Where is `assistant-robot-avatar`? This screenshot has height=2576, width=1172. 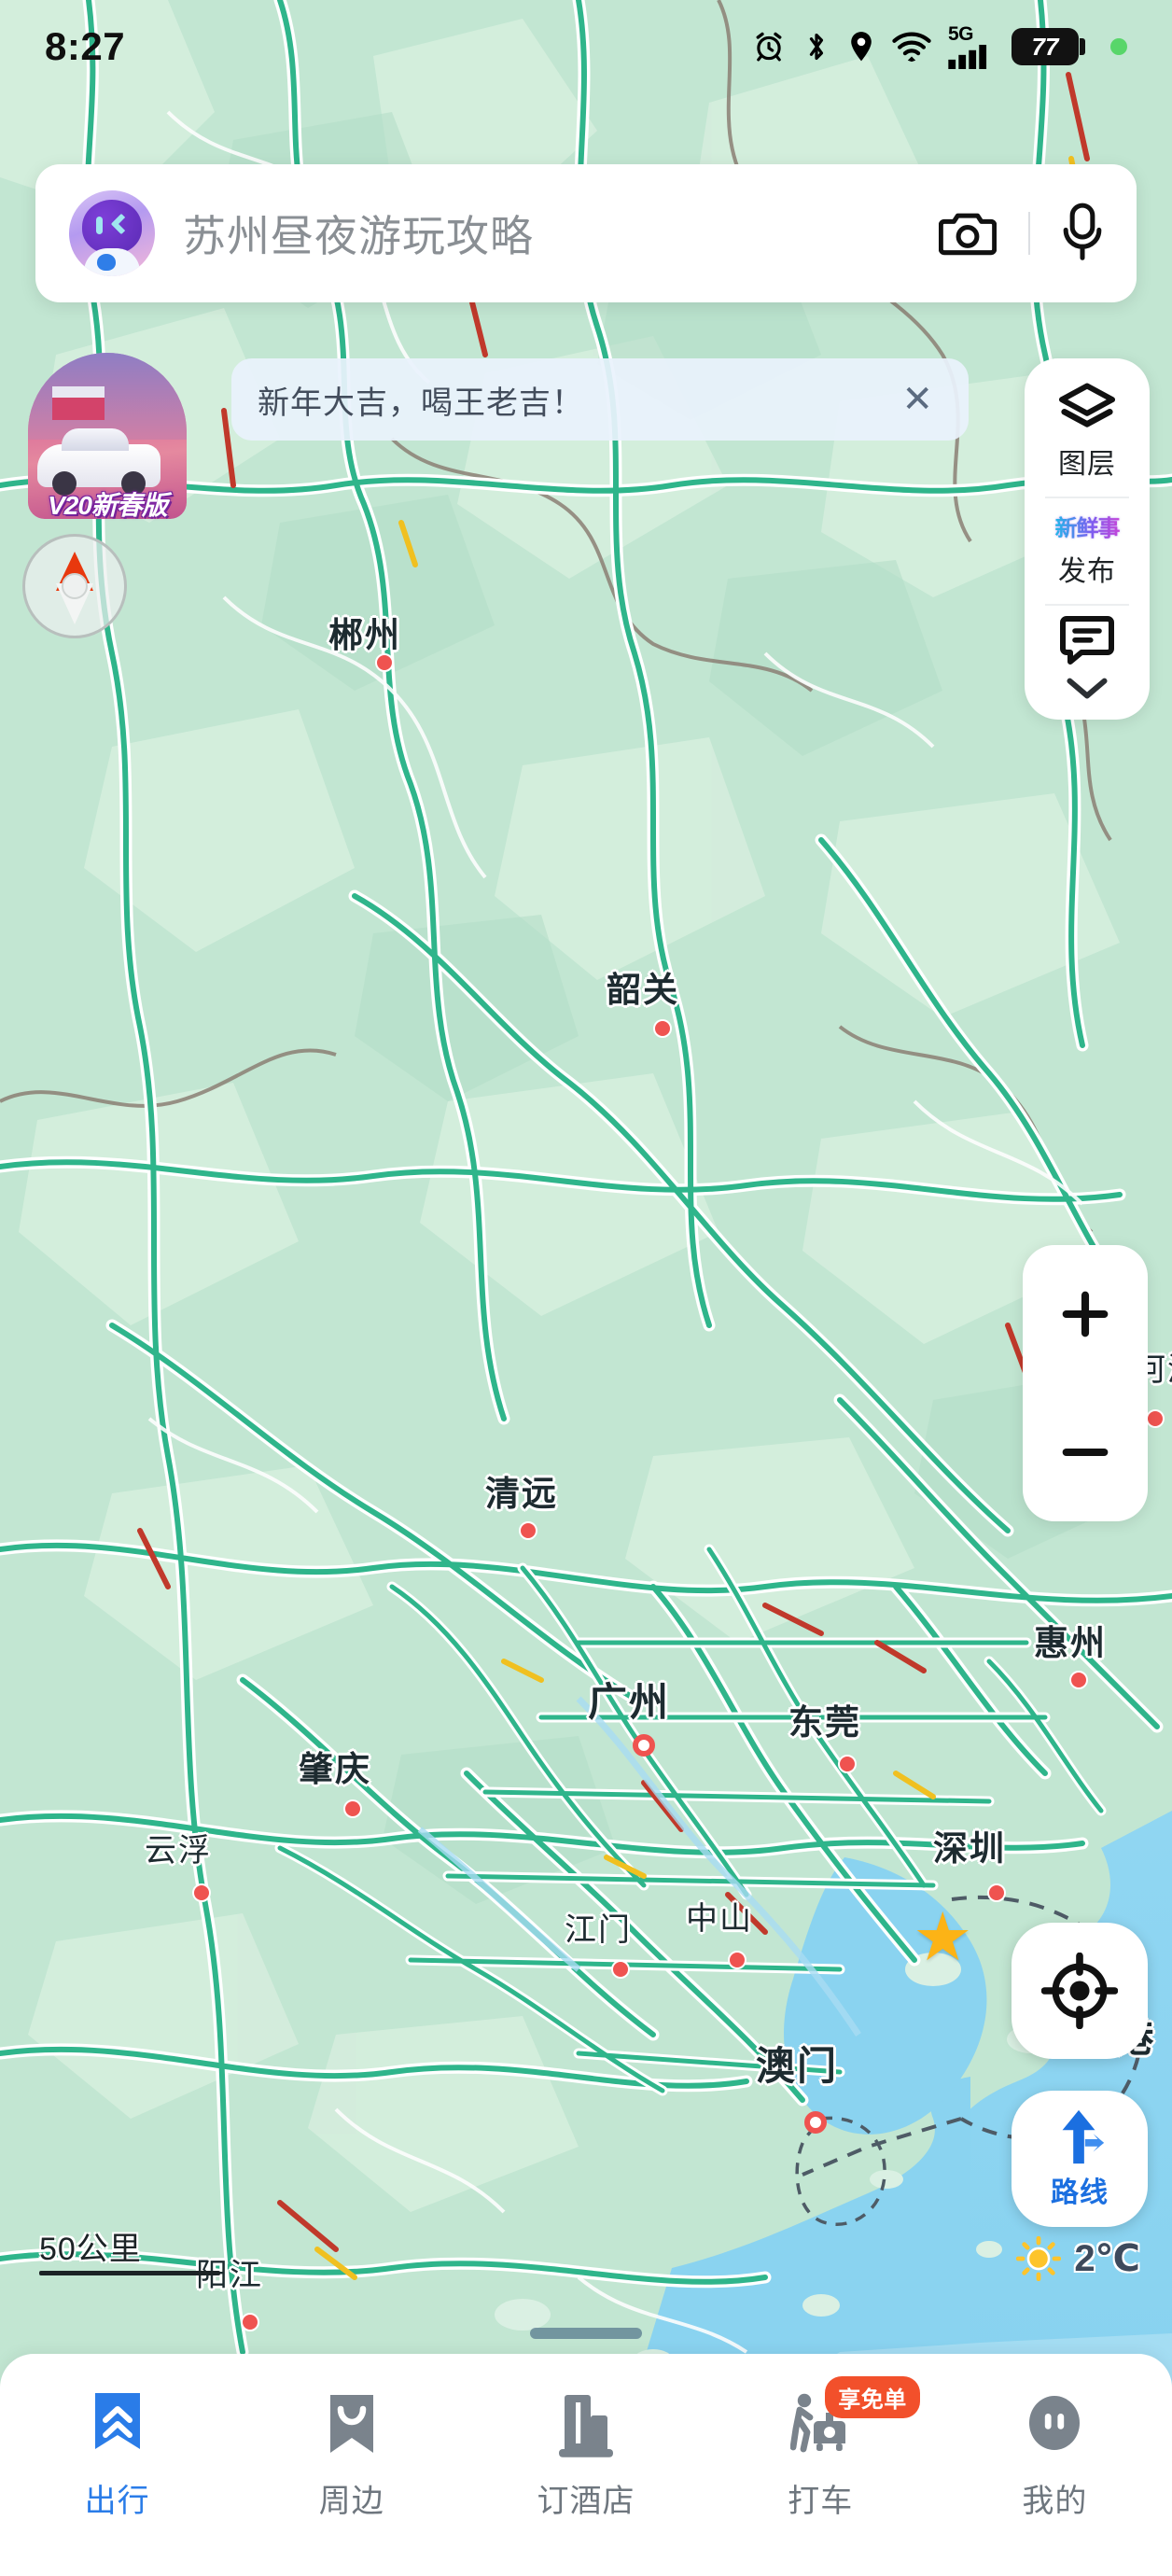 assistant-robot-avatar is located at coordinates (112, 233).